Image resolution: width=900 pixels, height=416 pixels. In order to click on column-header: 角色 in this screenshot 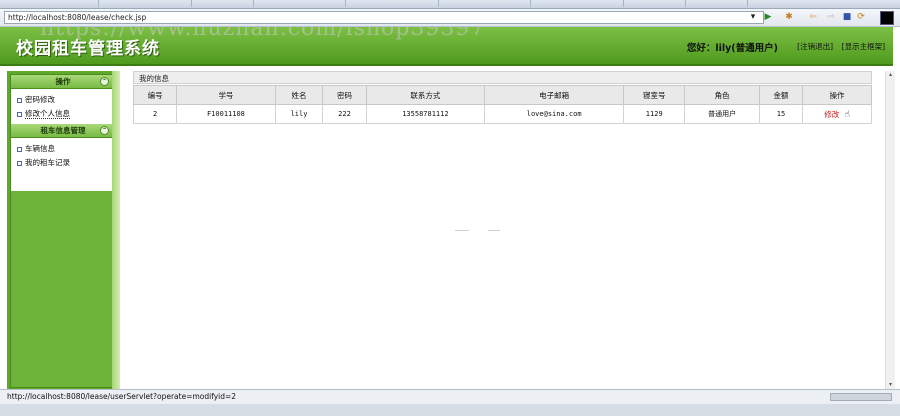, I will do `click(722, 95)`.